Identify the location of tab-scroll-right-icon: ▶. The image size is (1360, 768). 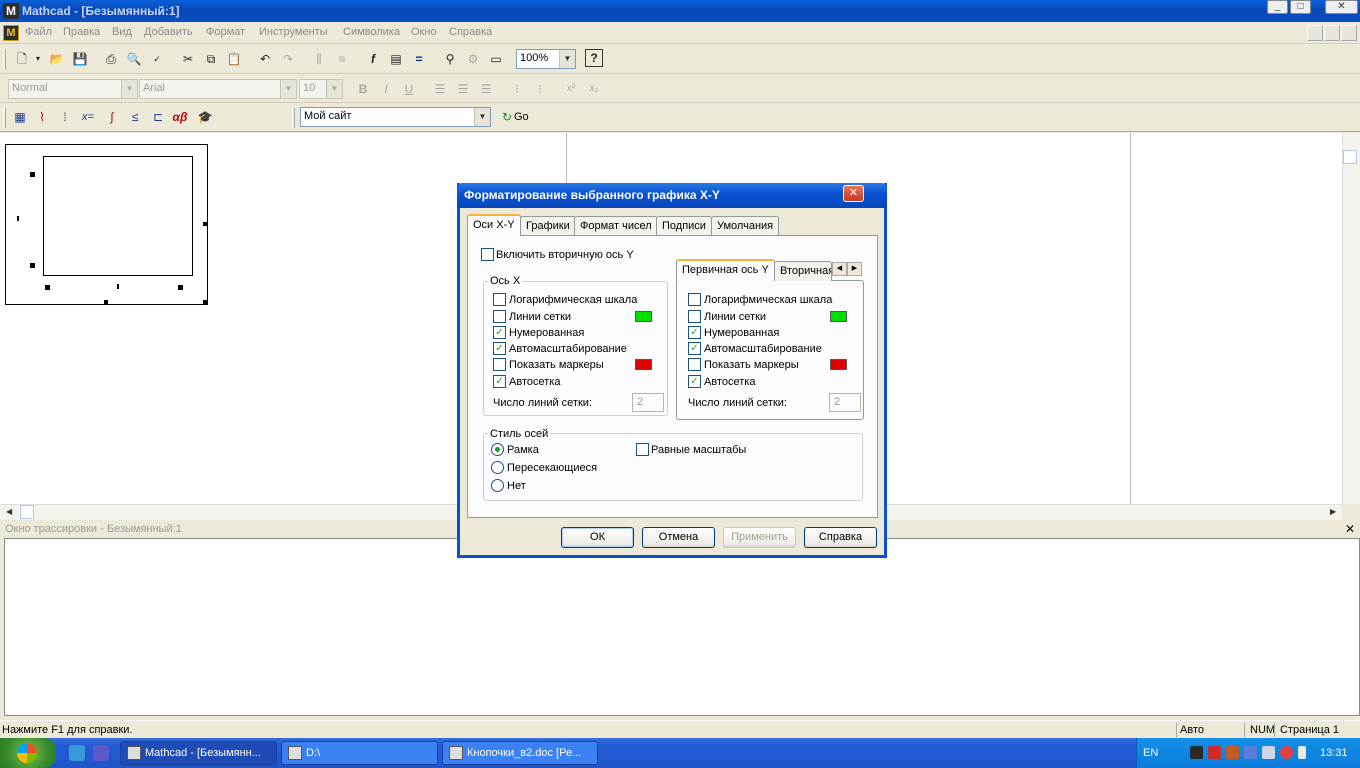
(854, 269).